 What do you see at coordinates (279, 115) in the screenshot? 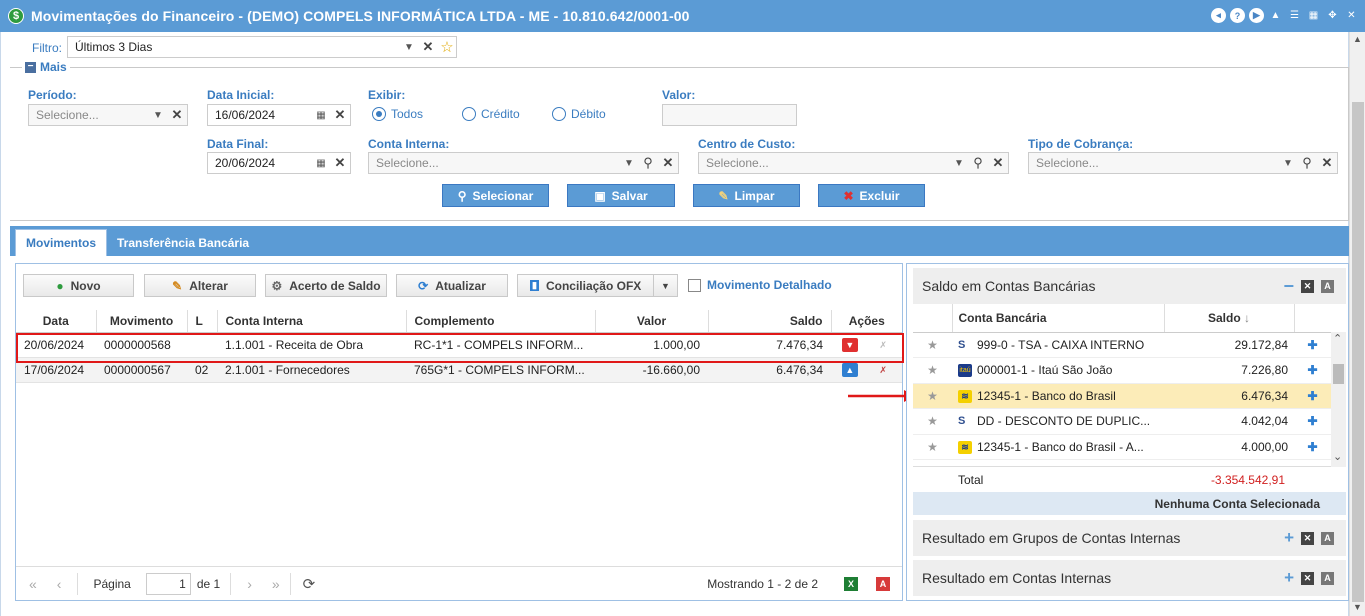
I see `data-inicial-field: 16/06/2024 ▦ ✕` at bounding box center [279, 115].